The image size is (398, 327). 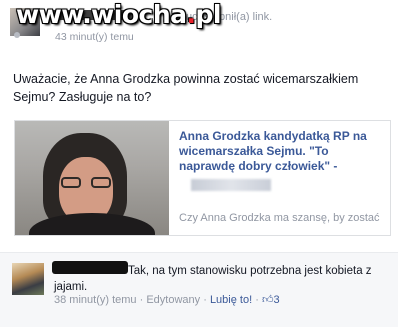 I want to click on site-watermark: www.wiocha.pl, so click(x=118, y=14).